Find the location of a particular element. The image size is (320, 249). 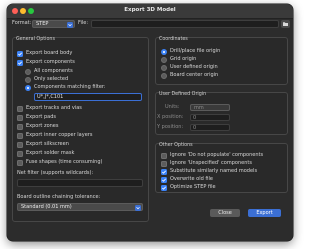

grid-origin-label: Grid origin is located at coordinates (183, 59).